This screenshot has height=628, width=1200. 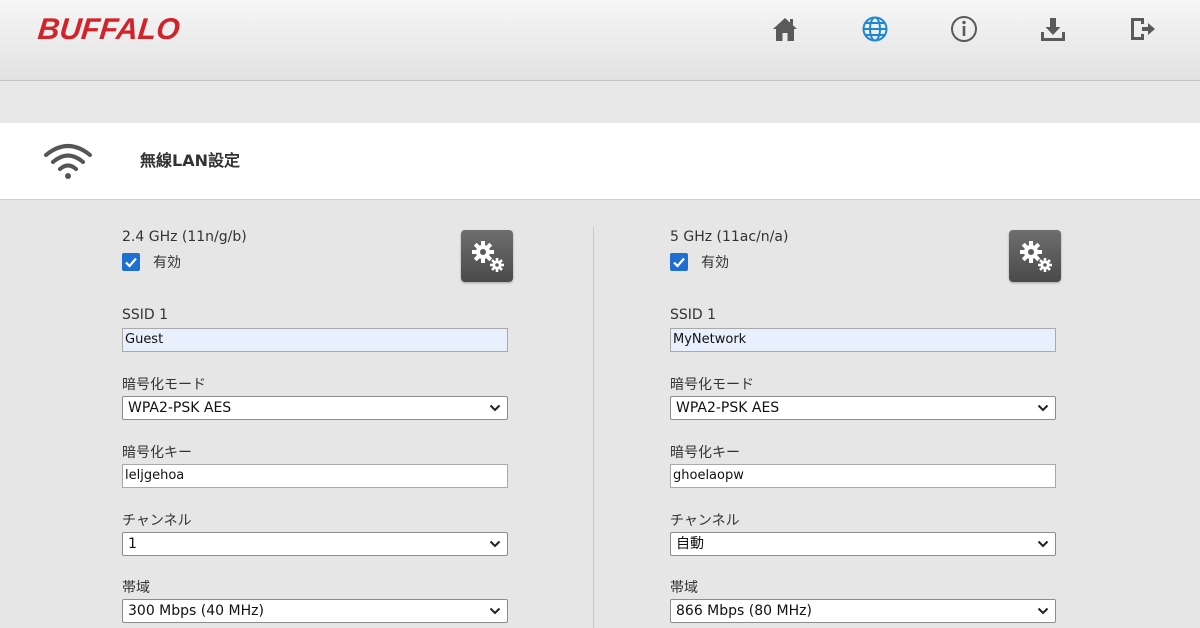 What do you see at coordinates (875, 29) in the screenshot?
I see `globe-icon` at bounding box center [875, 29].